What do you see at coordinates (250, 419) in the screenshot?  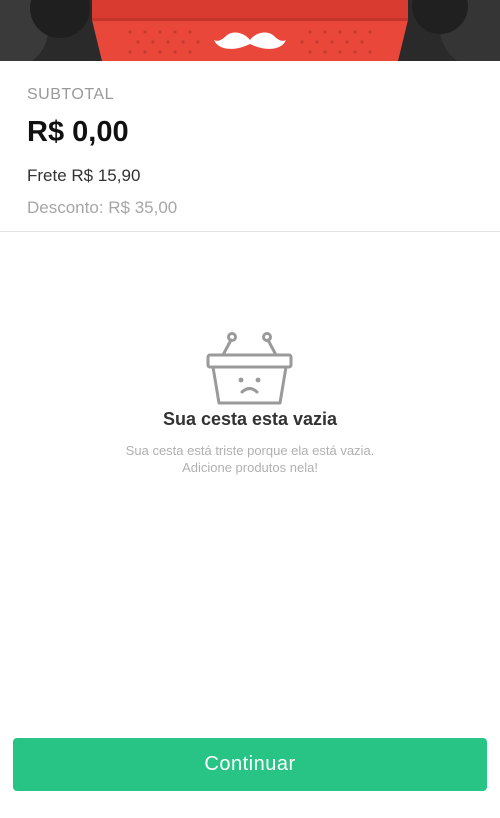 I see `empty-cart-title: Sua cesta esta vazia` at bounding box center [250, 419].